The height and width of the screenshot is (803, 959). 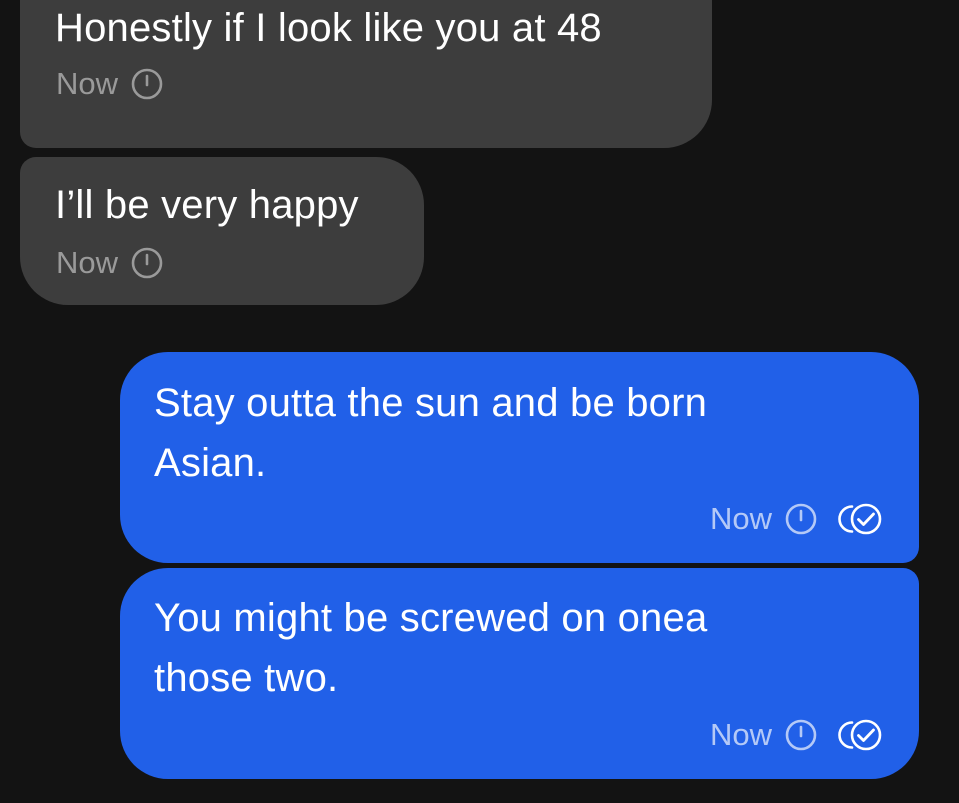 What do you see at coordinates (328, 28) in the screenshot?
I see `message-text: Honestly if I look like you at 48` at bounding box center [328, 28].